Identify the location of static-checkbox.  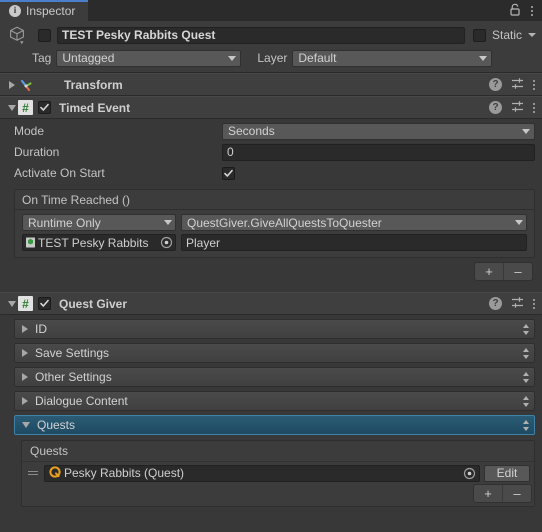
(479, 35).